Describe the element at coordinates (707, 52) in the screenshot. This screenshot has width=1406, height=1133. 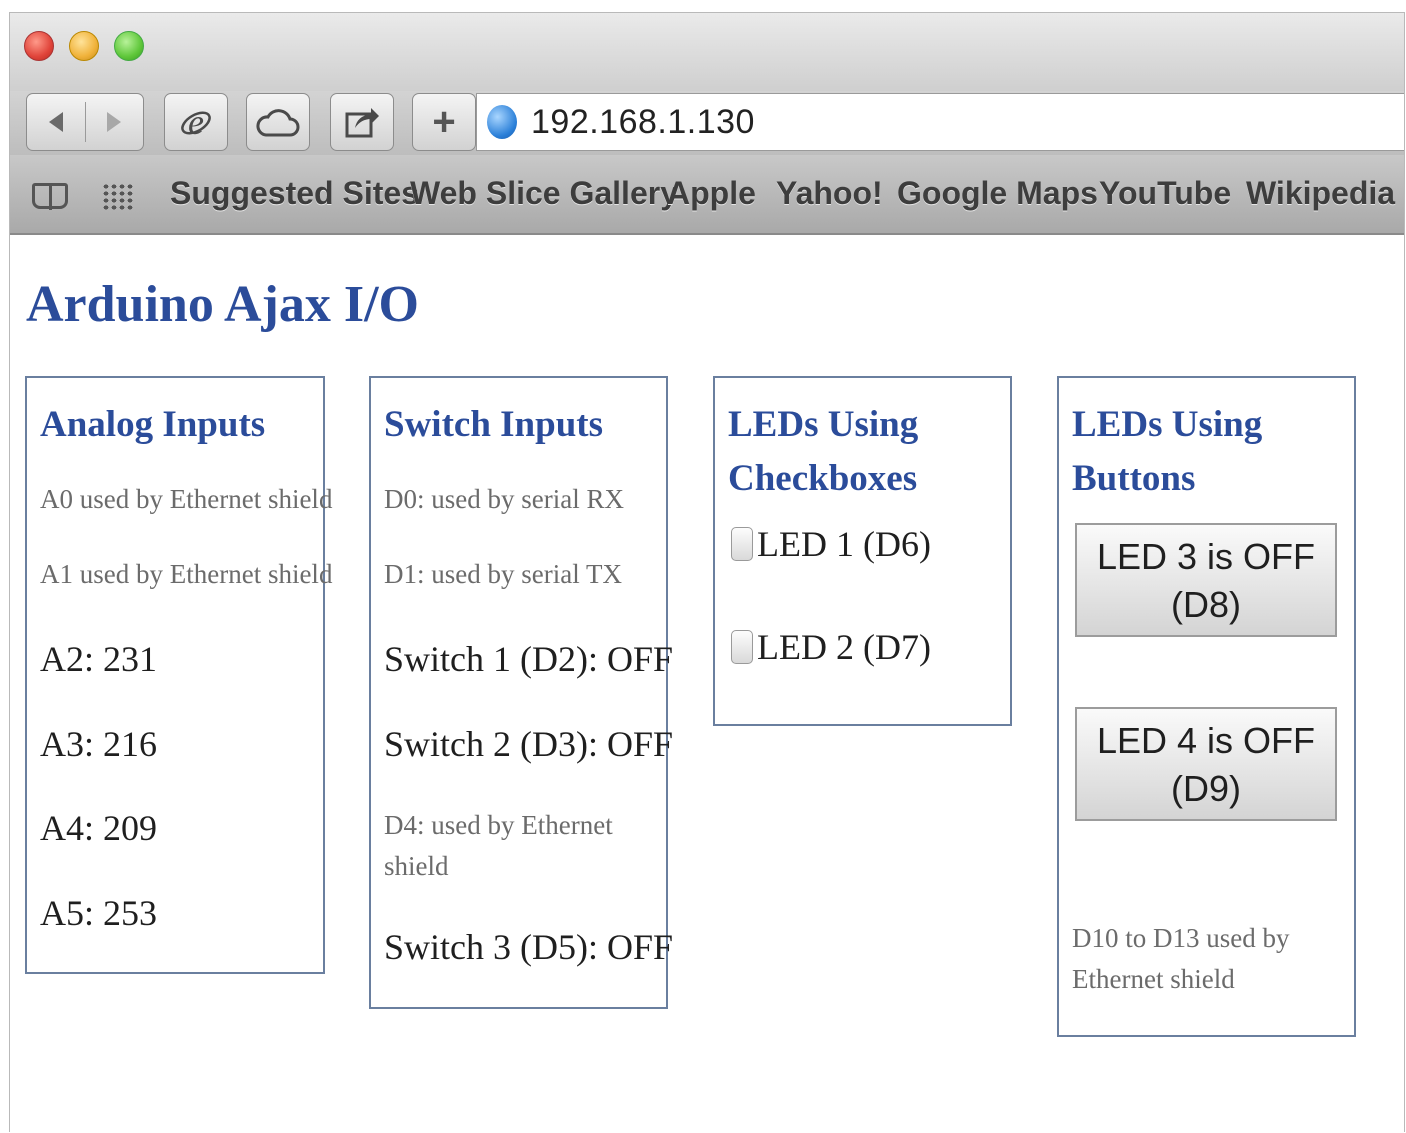
I see `title-bar` at that location.